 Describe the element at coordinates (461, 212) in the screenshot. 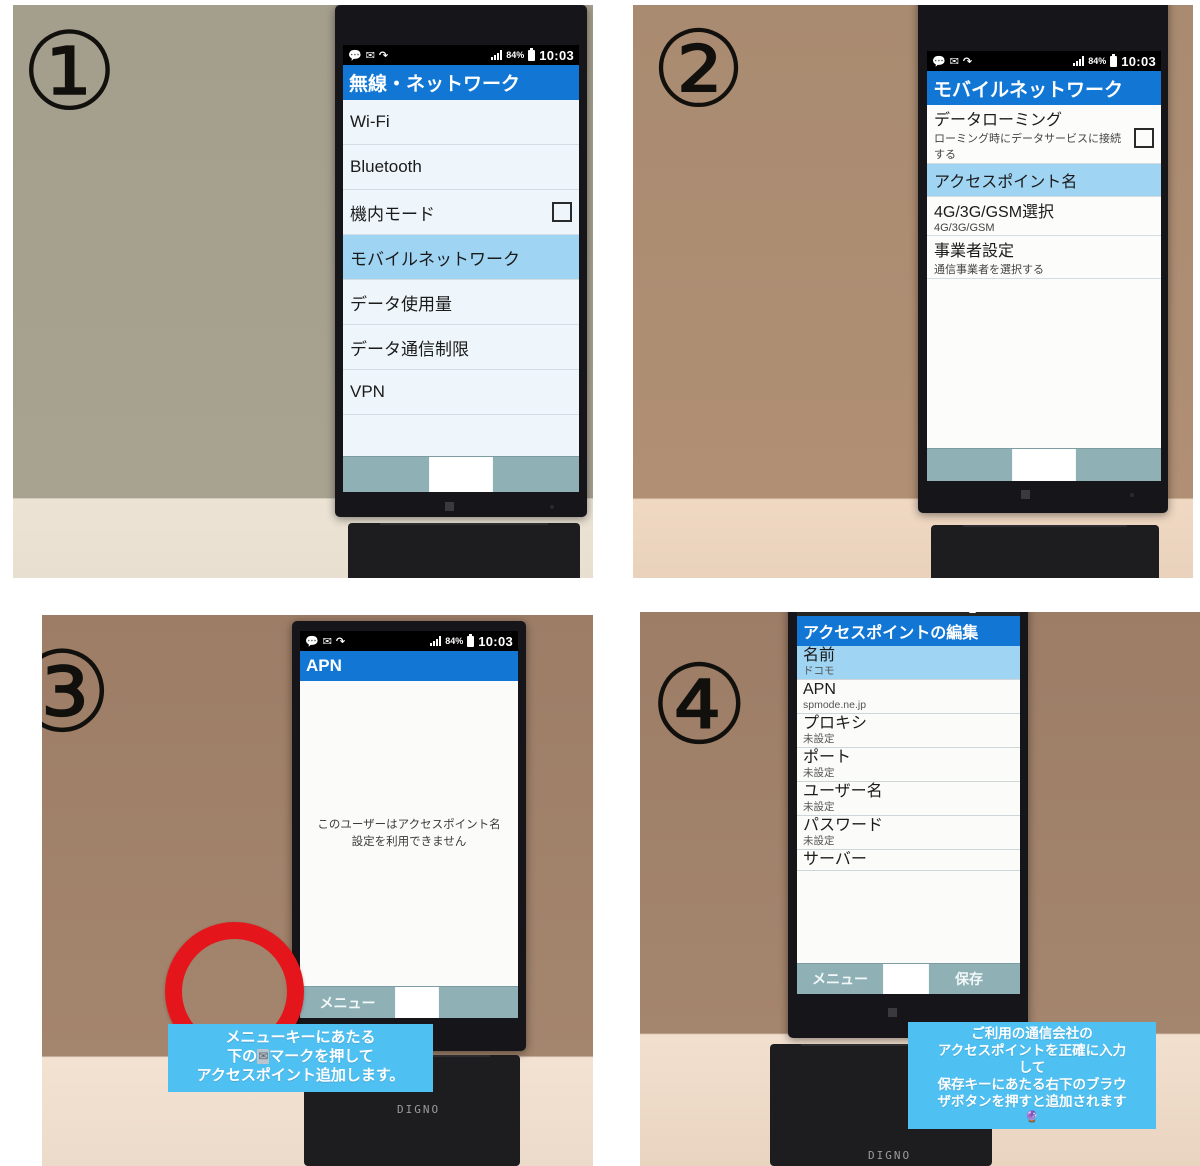

I see `list-item: 機内モード` at that location.